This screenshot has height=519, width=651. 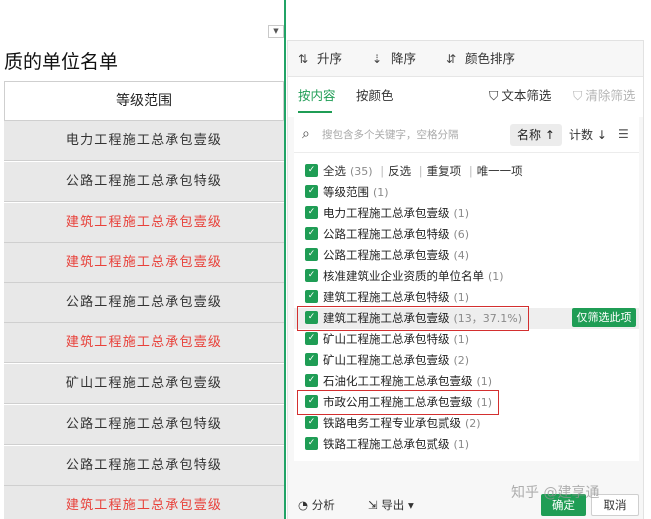 I want to click on filter-dropdown-icon: ▼, so click(x=276, y=31).